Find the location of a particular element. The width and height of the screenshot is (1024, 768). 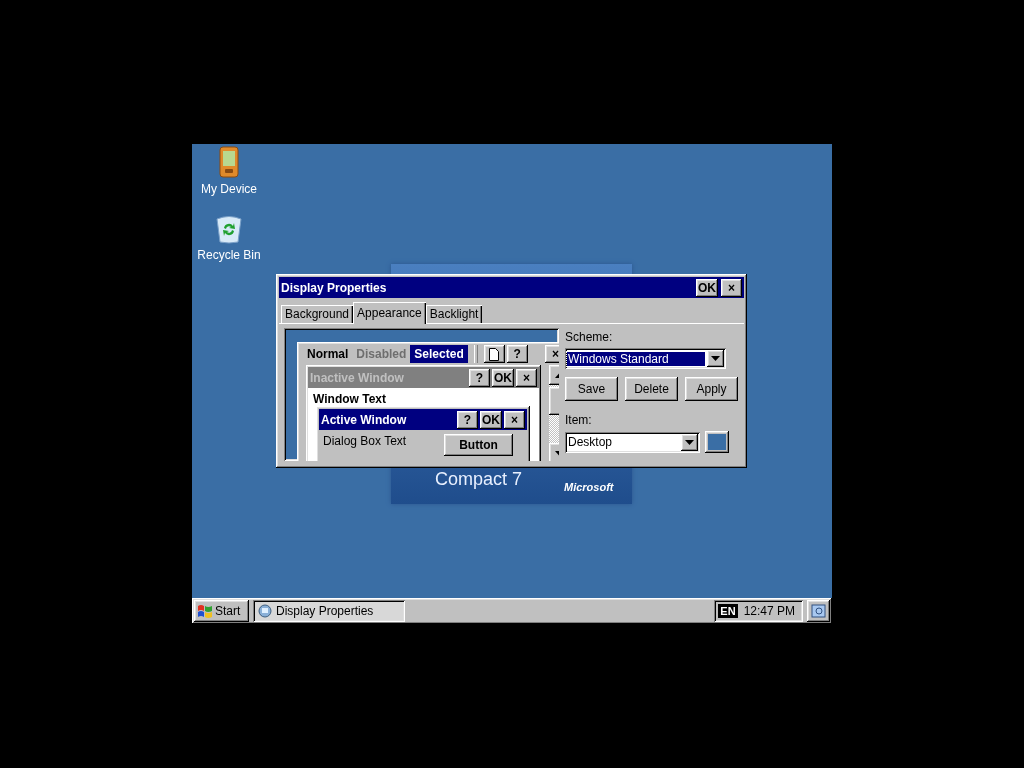

language-indicator: EN is located at coordinates (728, 611).